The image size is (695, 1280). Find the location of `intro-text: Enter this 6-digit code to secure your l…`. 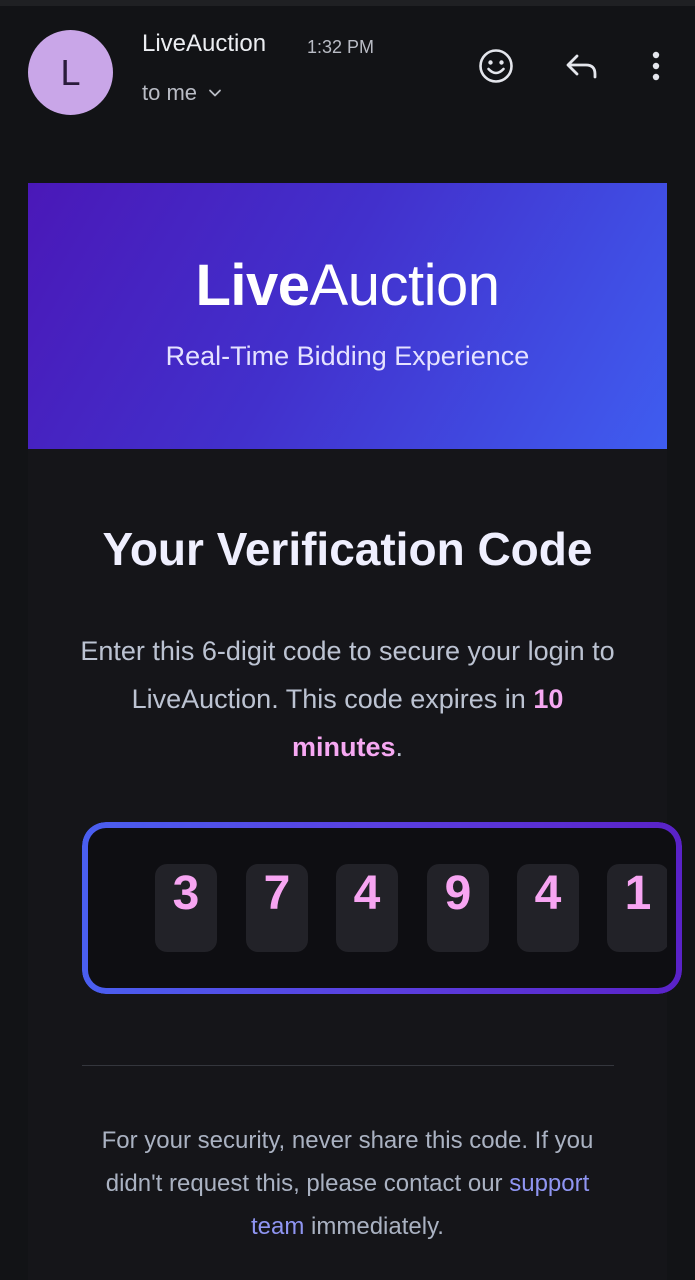

intro-text: Enter this 6-digit code to secure your l… is located at coordinates (347, 699).